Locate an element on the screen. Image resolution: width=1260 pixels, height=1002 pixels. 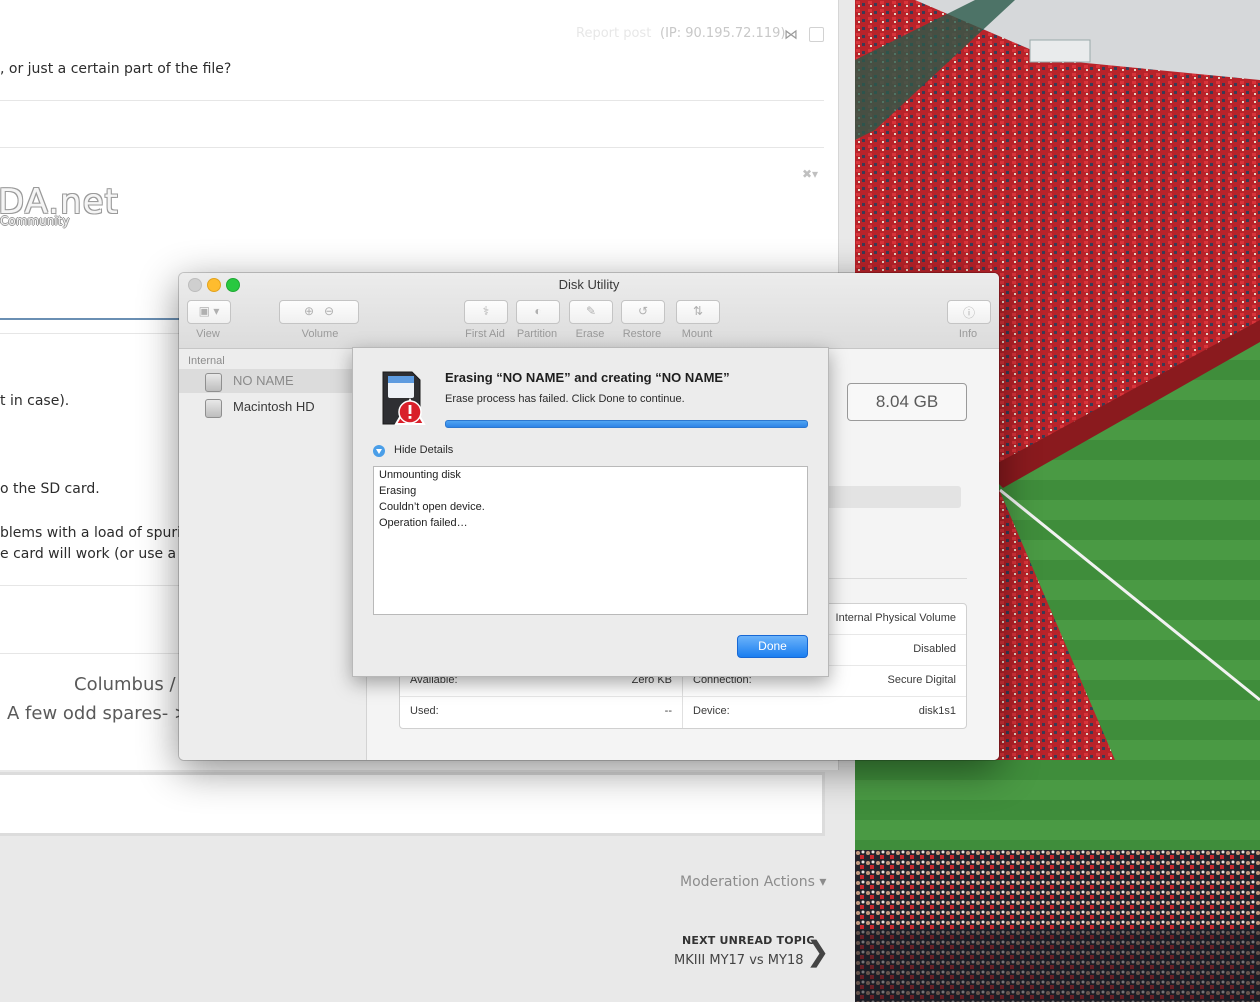
volume-add-remove-icon: ⊕ ⊖ is located at coordinates (319, 311).